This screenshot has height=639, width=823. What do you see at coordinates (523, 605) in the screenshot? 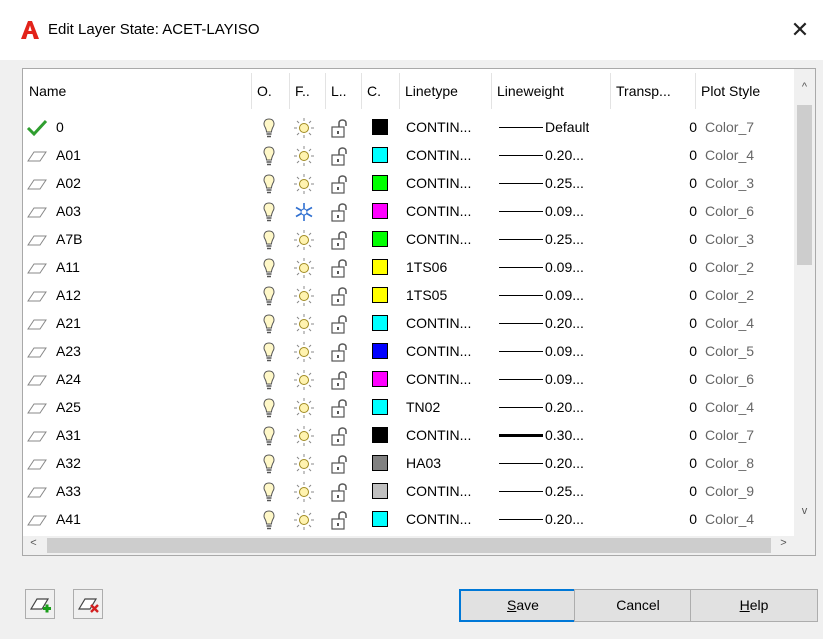
I see `save-button: Save` at bounding box center [523, 605].